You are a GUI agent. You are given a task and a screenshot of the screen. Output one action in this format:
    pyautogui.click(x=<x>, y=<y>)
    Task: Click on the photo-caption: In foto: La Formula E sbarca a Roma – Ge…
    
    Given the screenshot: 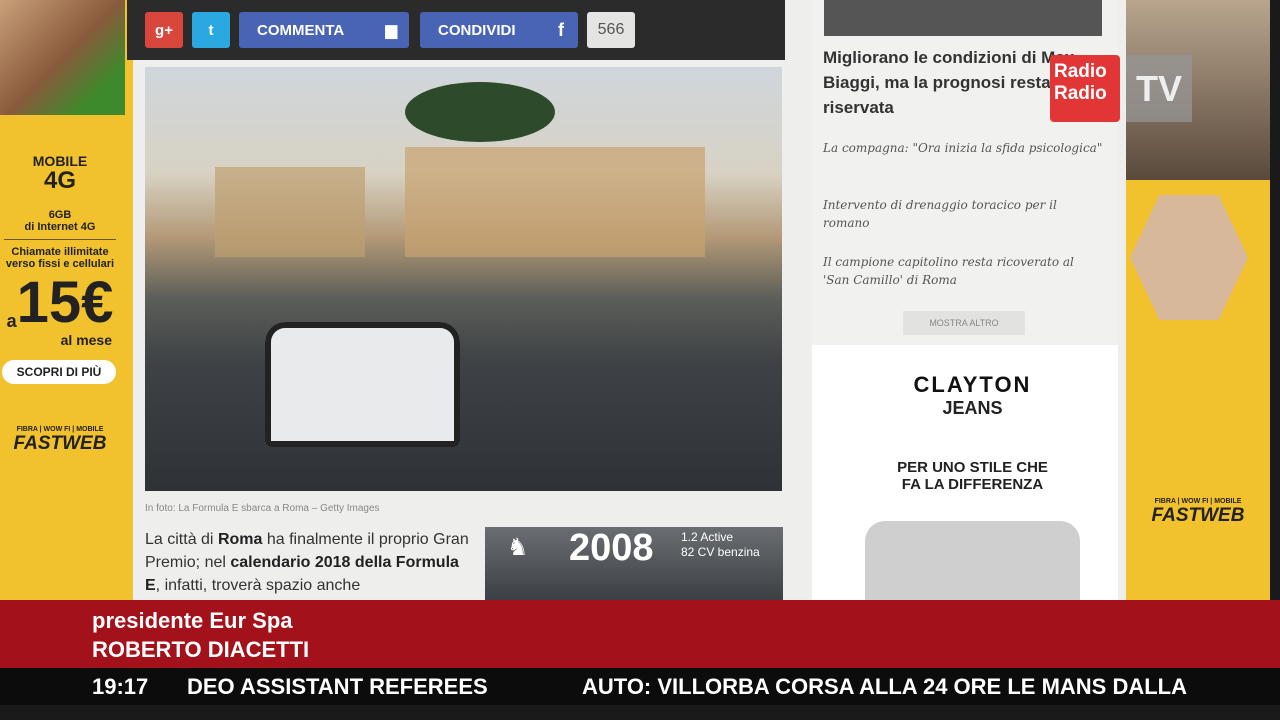 What is the action you would take?
    pyautogui.click(x=262, y=508)
    